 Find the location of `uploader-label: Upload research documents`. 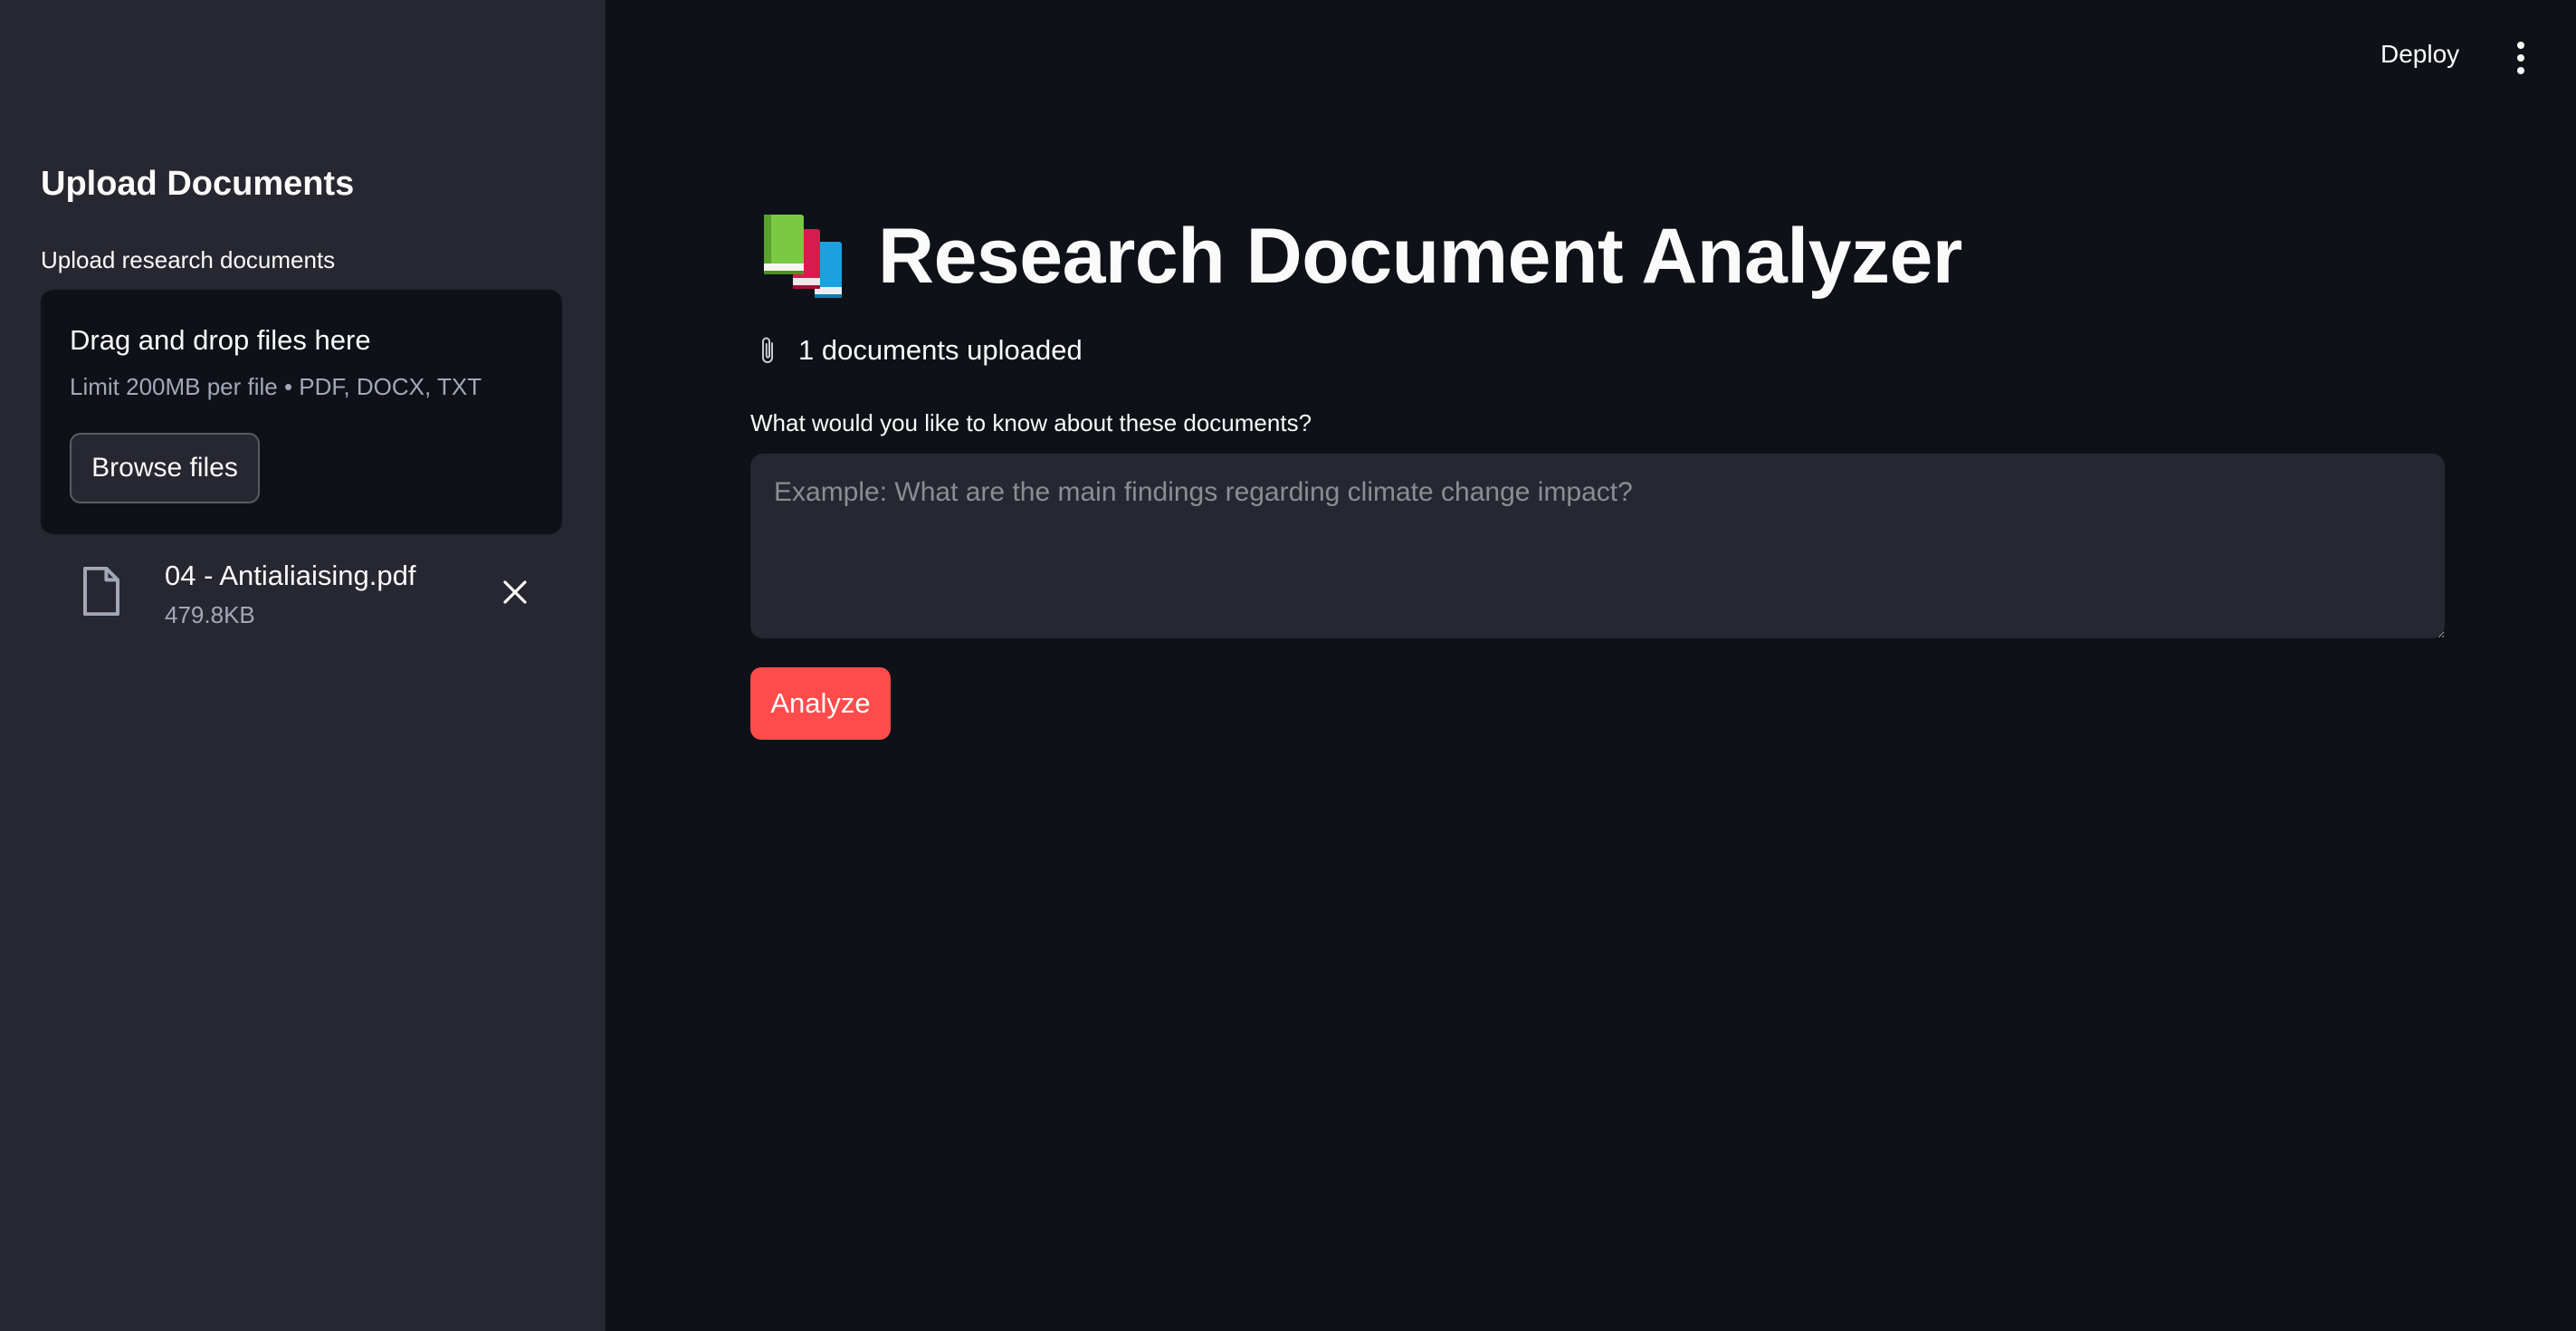

uploader-label: Upload research documents is located at coordinates (189, 259).